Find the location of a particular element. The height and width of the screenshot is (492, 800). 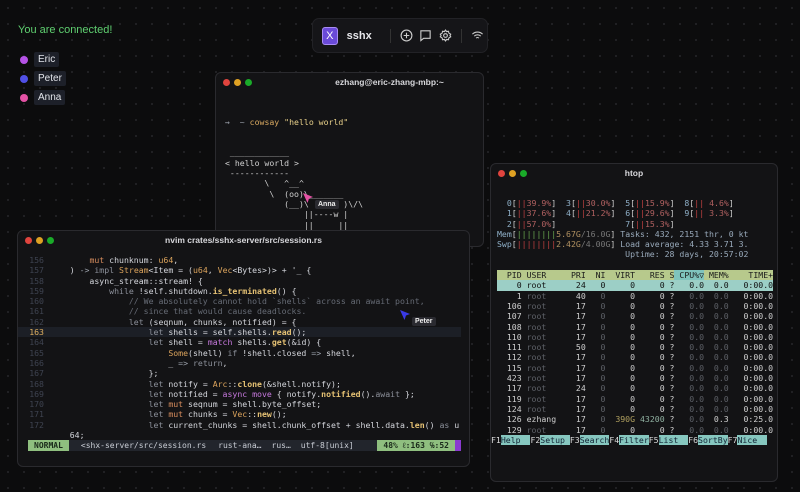

new-terminal-button is located at coordinates (406, 36).